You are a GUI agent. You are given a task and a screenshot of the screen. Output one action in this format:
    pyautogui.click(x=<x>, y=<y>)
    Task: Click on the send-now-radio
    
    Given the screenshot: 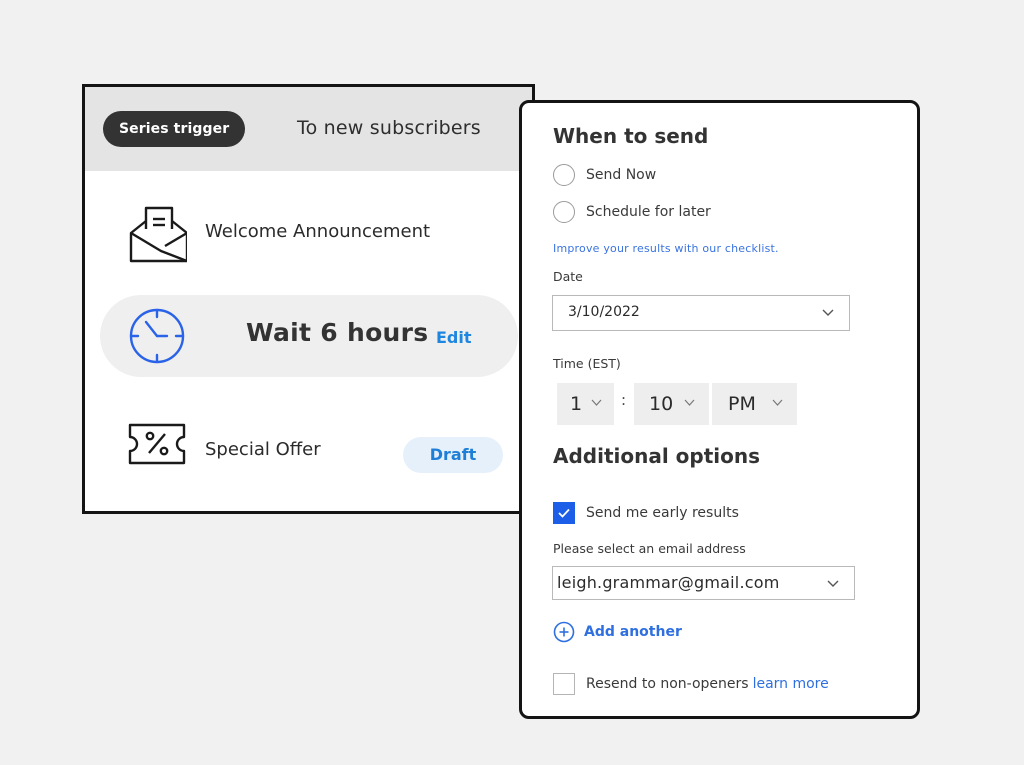 What is the action you would take?
    pyautogui.click(x=564, y=175)
    